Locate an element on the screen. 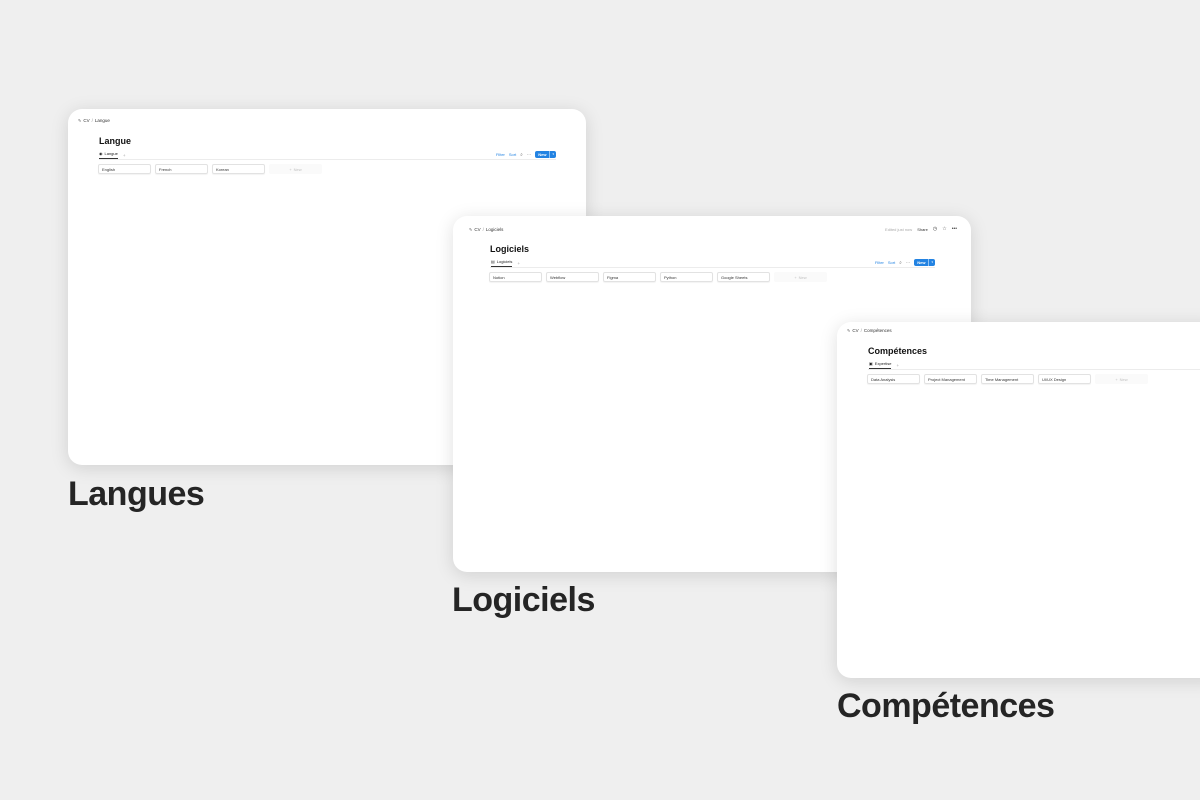 The image size is (1200, 800). page-title: Logiciels is located at coordinates (510, 249).